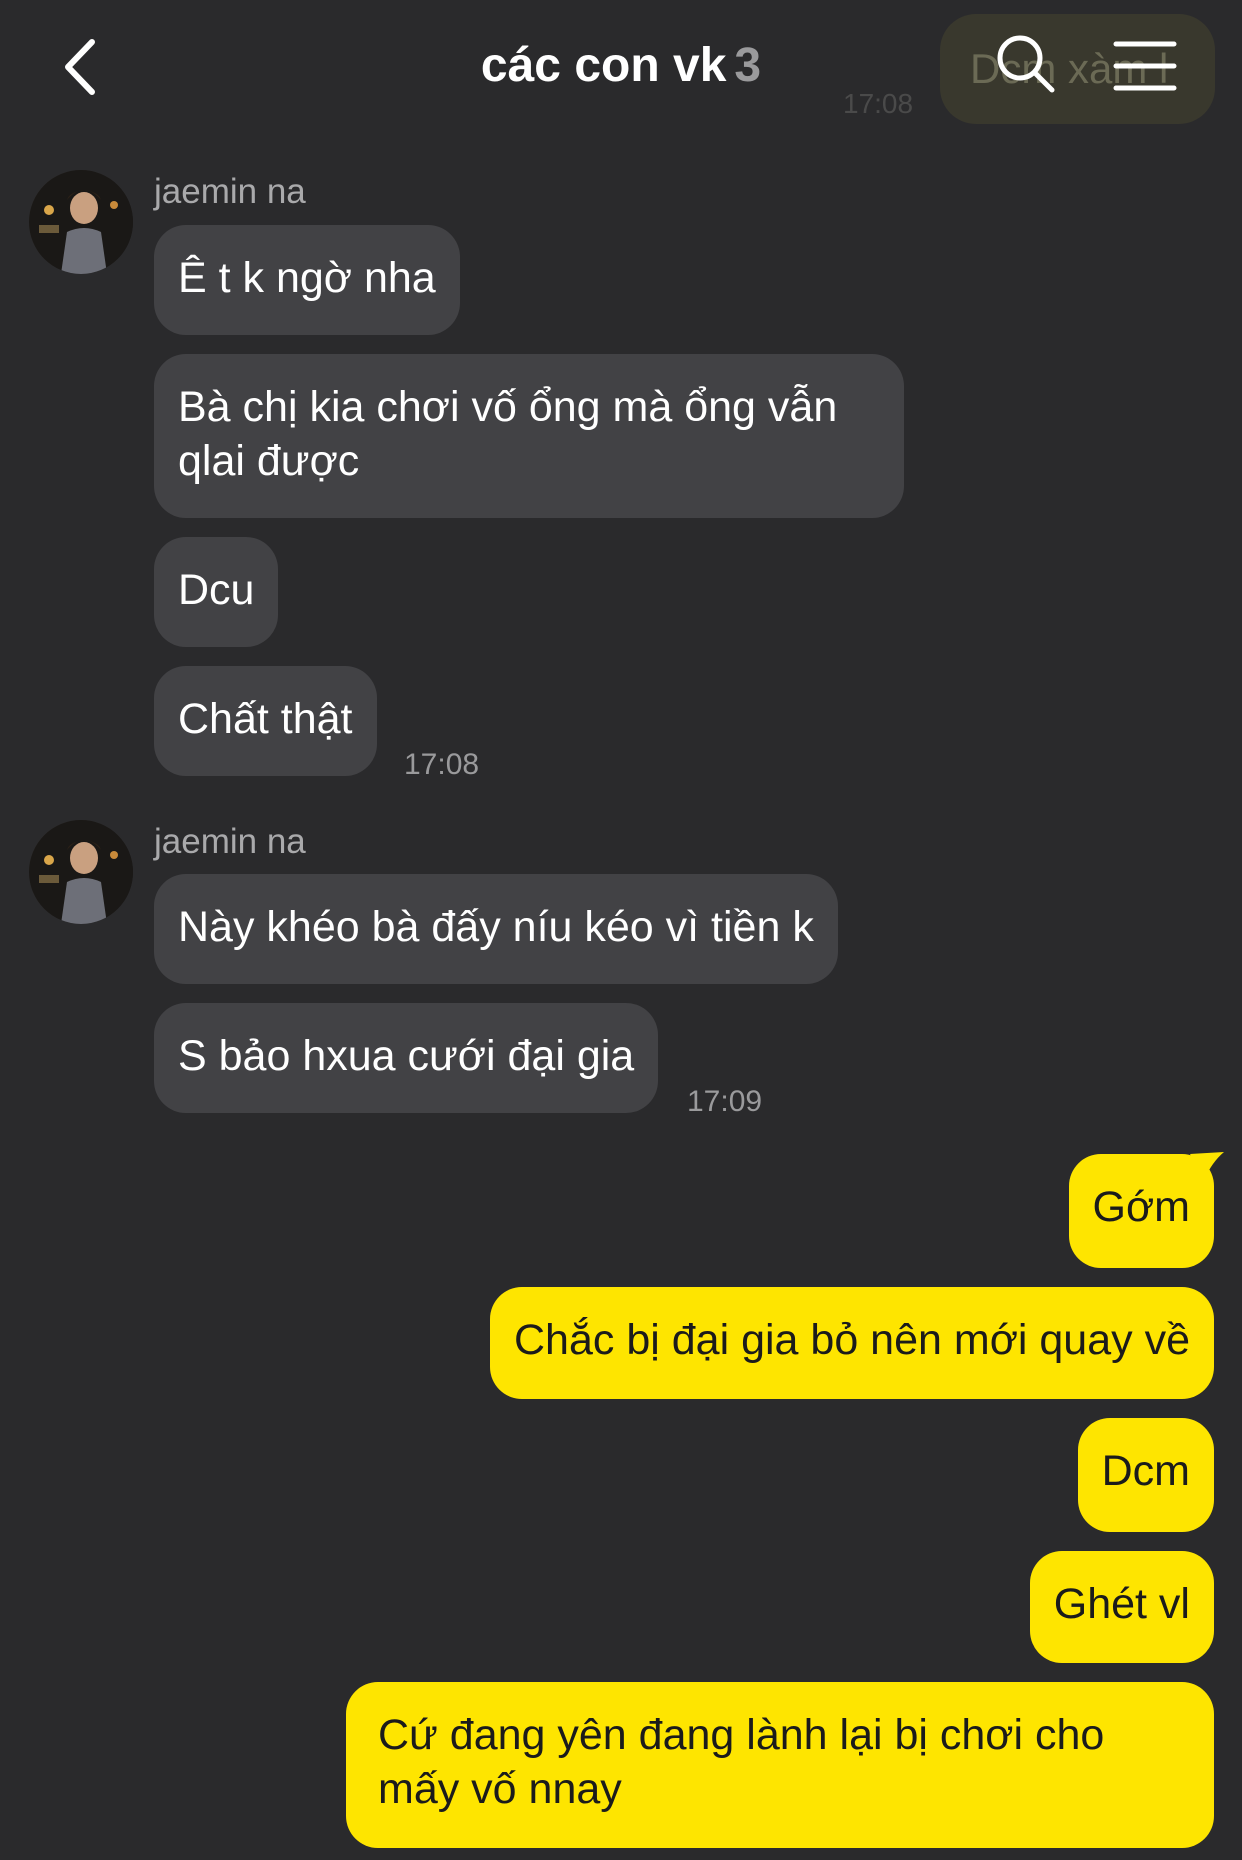 This screenshot has width=1242, height=1860. Describe the element at coordinates (1121, 1607) in the screenshot. I see `my-message-bubble: Ghét vl` at that location.